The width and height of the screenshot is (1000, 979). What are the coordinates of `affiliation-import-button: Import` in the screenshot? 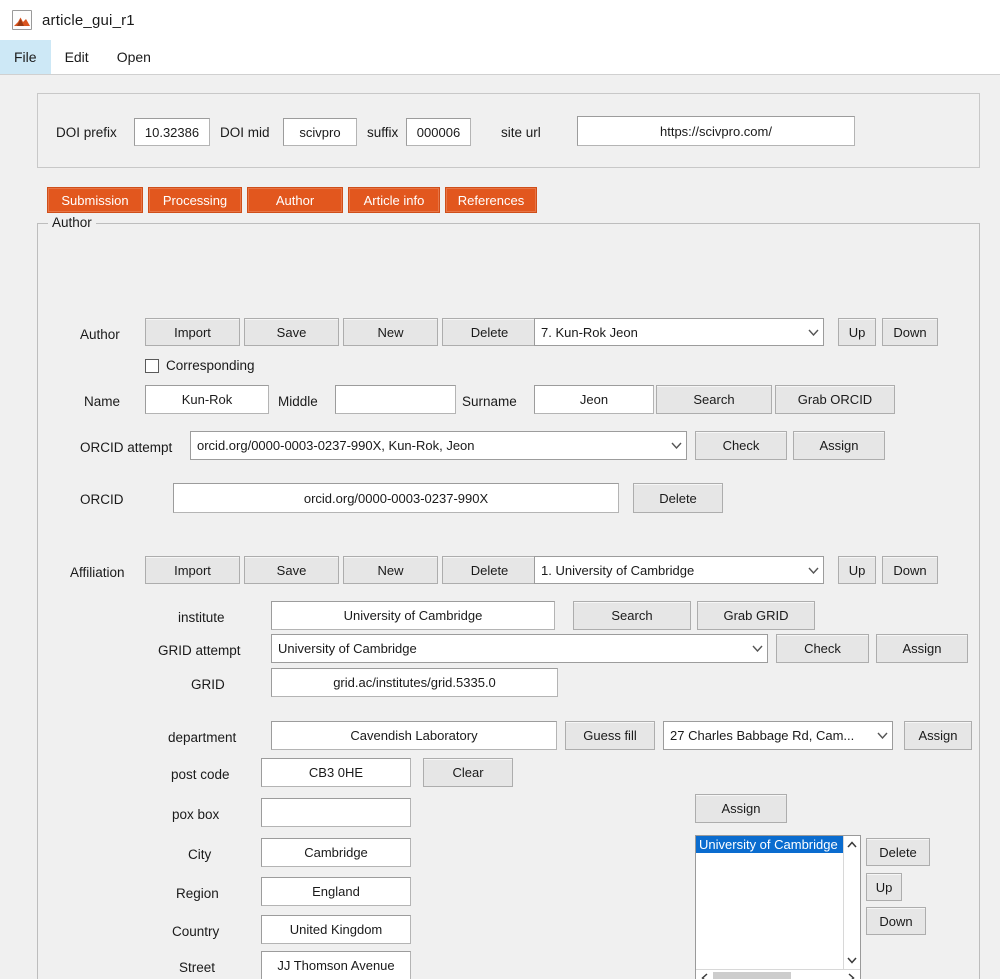 It's located at (192, 570).